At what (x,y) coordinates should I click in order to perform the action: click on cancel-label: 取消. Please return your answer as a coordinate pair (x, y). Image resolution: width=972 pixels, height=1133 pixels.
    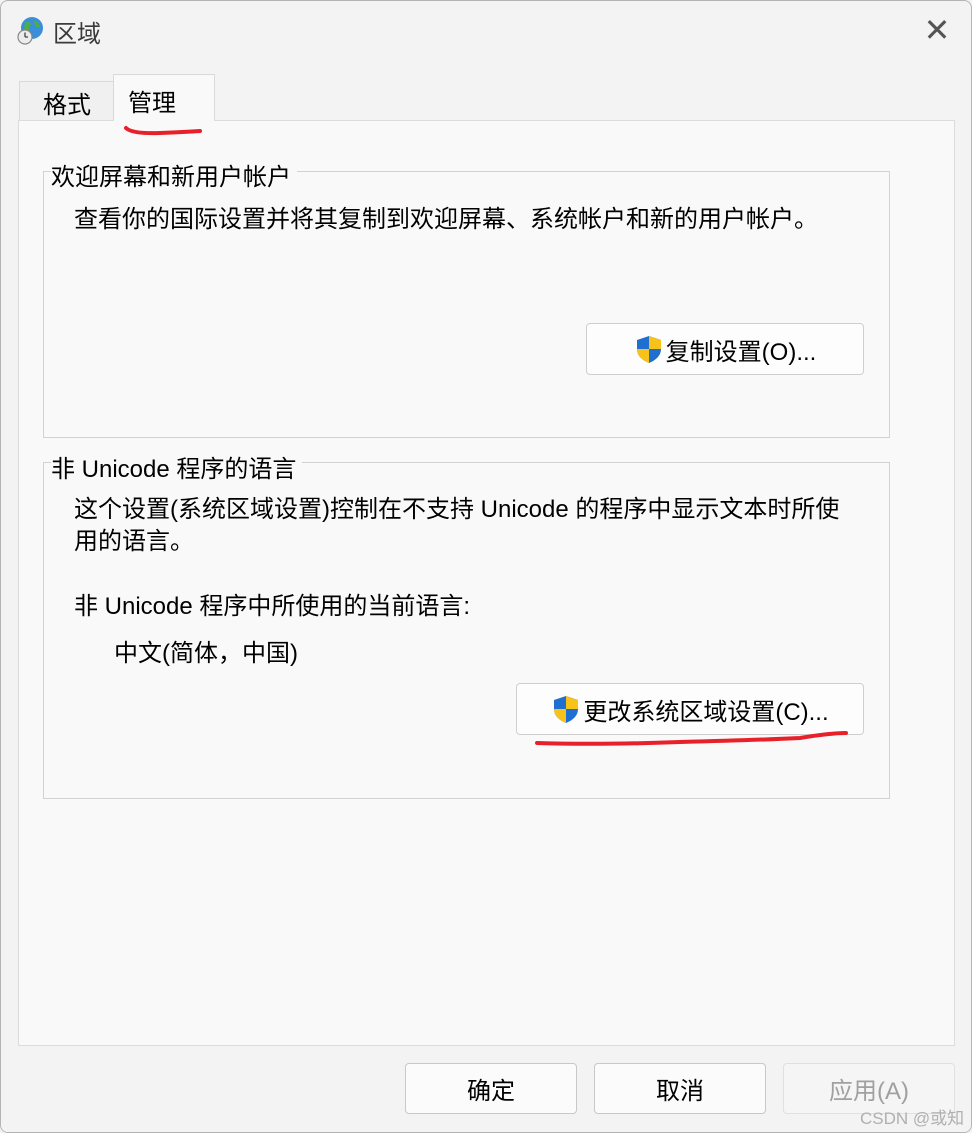
    Looking at the image, I should click on (680, 1091).